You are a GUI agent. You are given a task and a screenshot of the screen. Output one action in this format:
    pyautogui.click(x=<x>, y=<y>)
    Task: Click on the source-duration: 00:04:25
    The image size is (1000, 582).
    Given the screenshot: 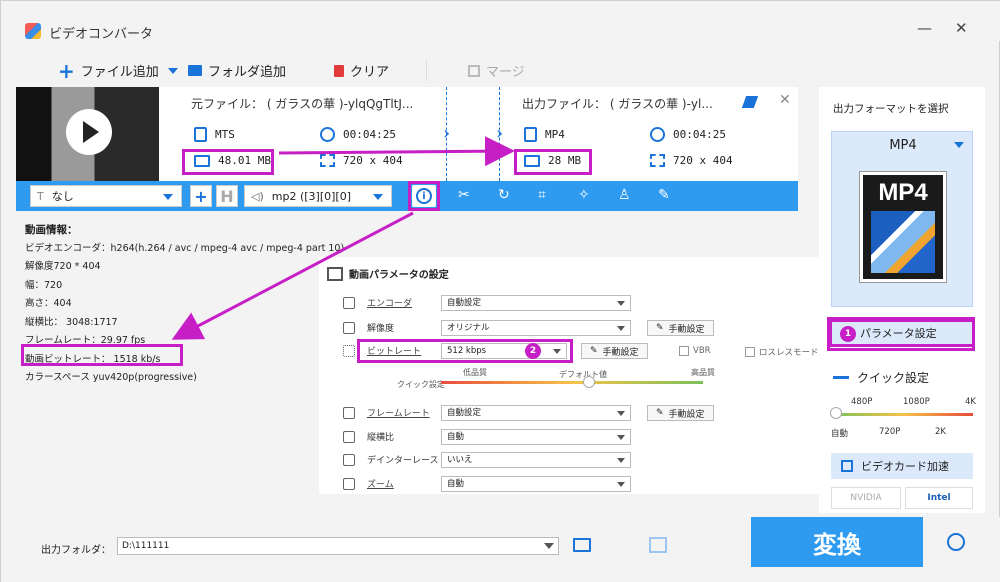 What is the action you would take?
    pyautogui.click(x=358, y=134)
    